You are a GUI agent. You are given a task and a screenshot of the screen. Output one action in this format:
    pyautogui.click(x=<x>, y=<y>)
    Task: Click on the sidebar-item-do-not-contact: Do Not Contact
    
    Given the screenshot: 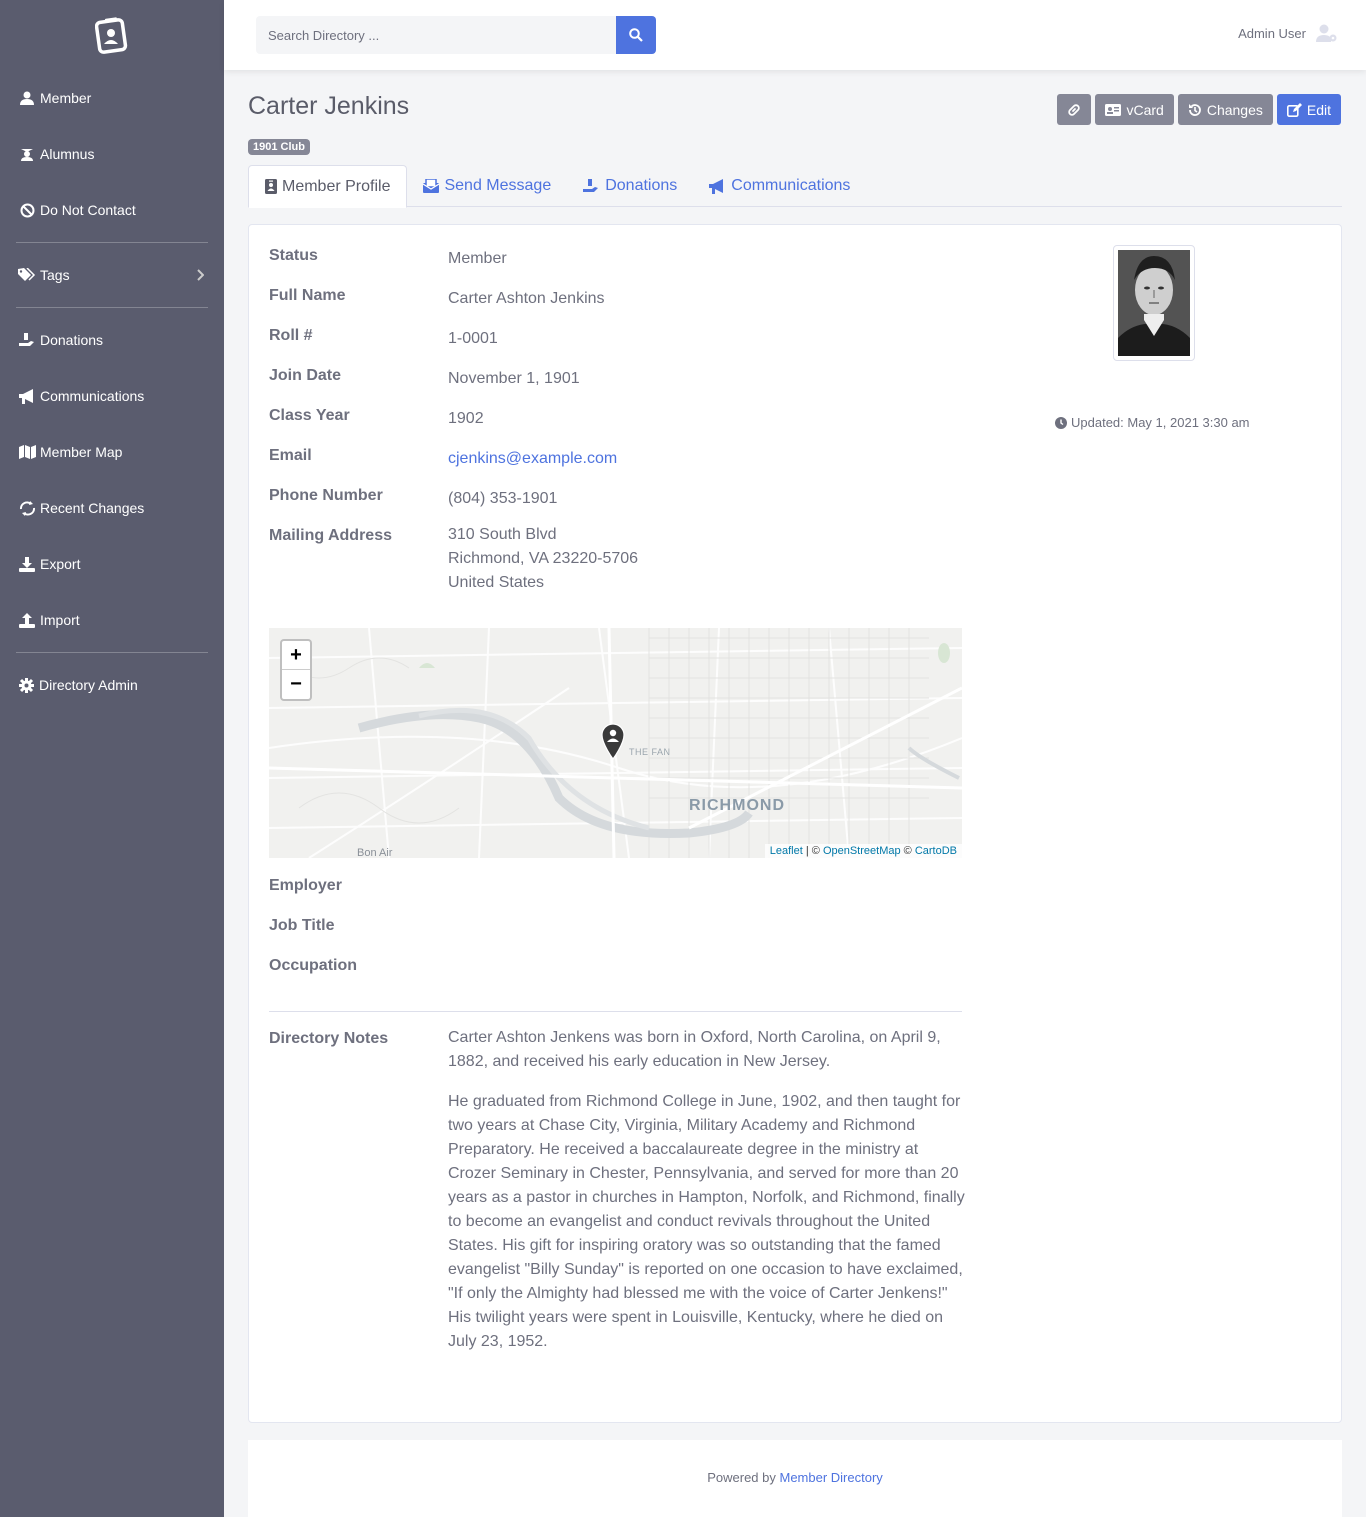 What is the action you would take?
    pyautogui.click(x=112, y=210)
    